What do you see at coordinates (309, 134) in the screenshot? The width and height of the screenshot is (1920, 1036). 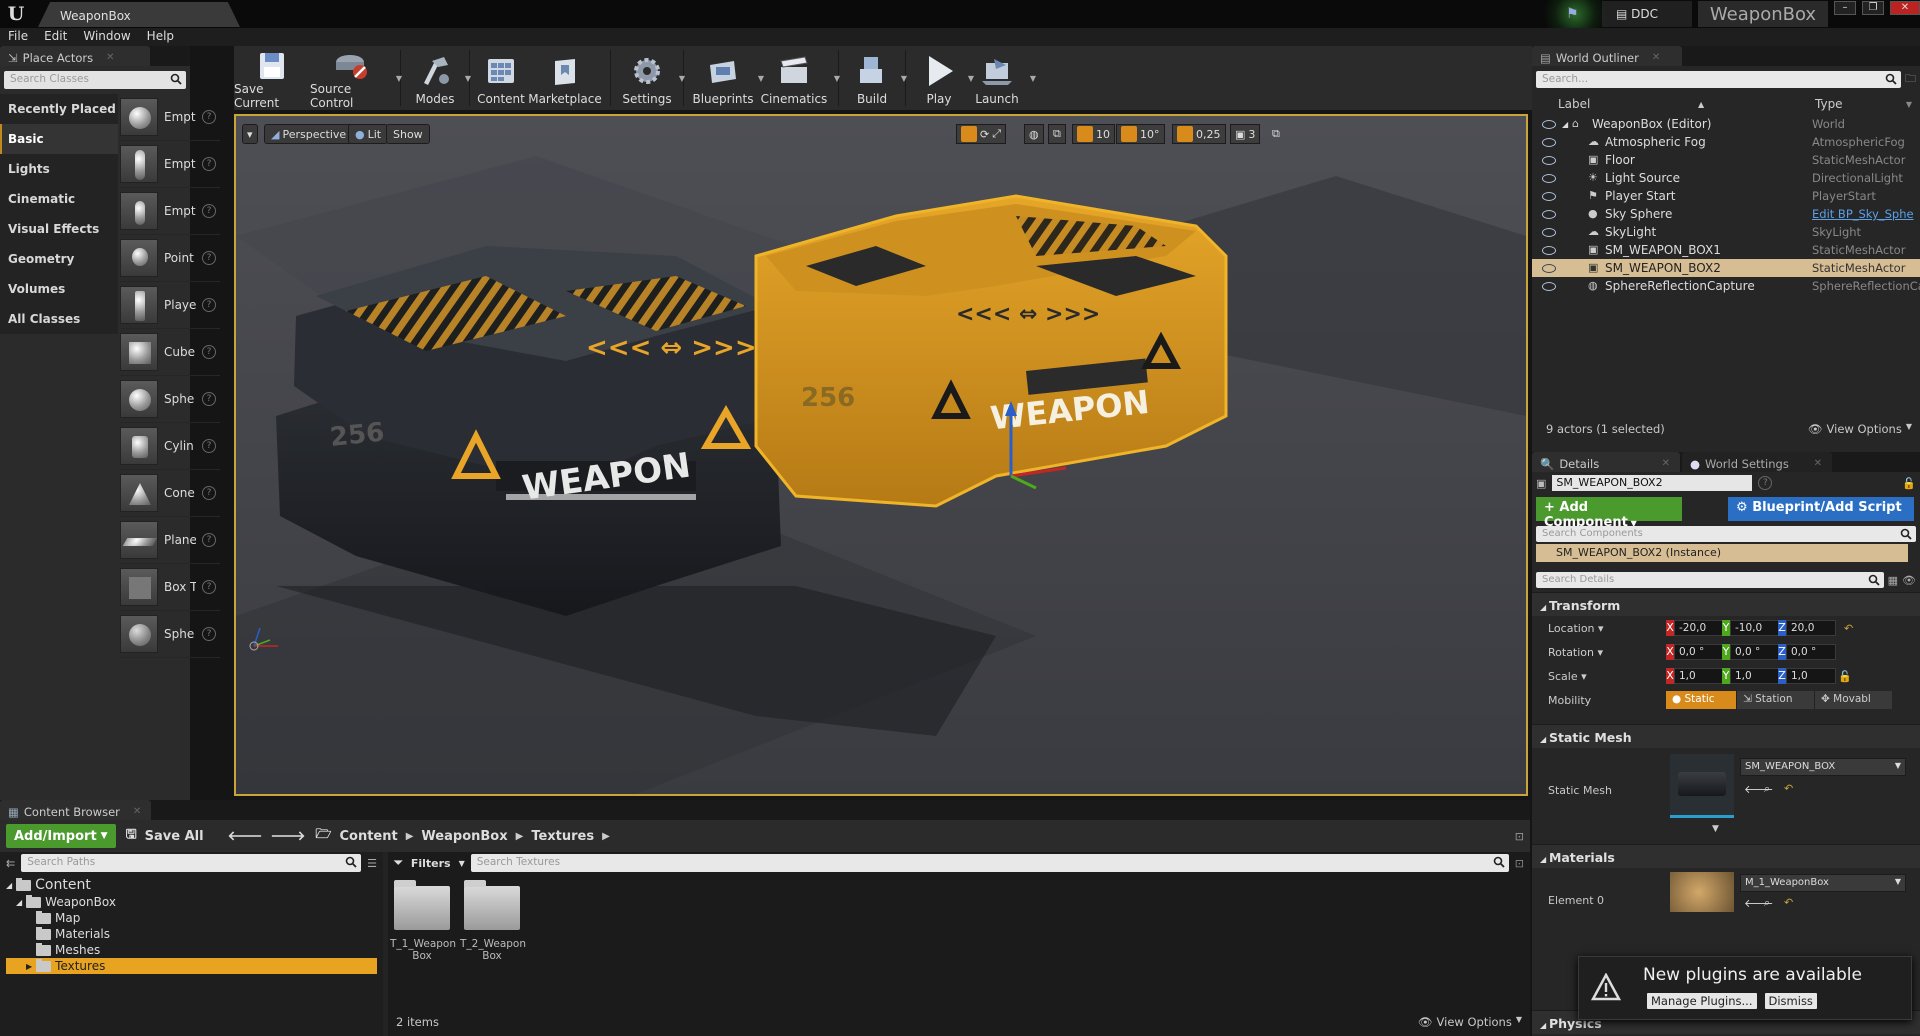 I see `perspective-button: ◢ Perspective` at bounding box center [309, 134].